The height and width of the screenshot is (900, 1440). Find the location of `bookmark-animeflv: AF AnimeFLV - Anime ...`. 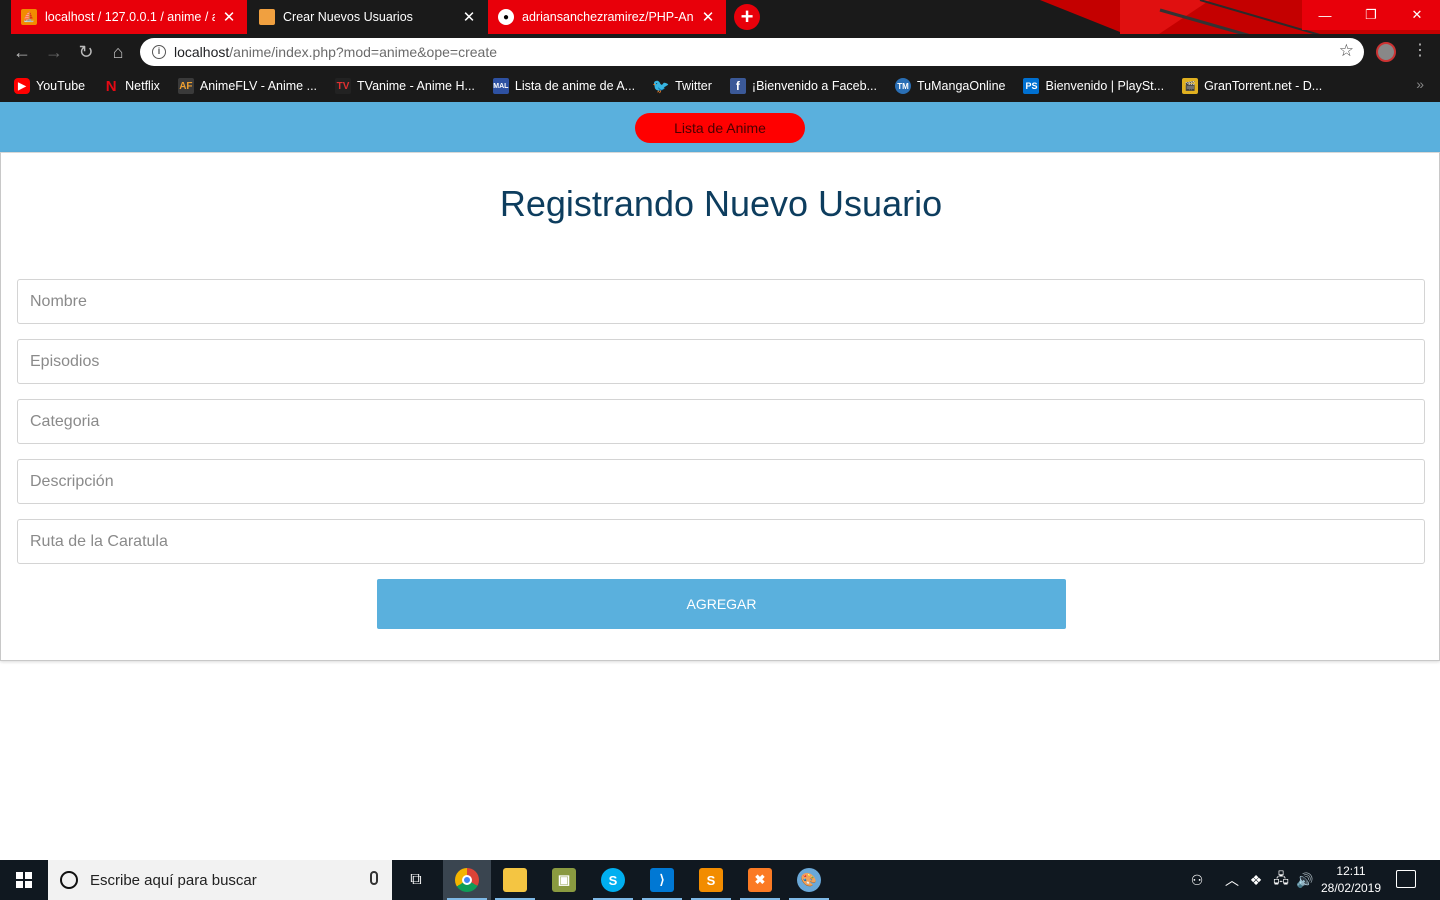

bookmark-animeflv: AF AnimeFLV - Anime ... is located at coordinates (247, 86).